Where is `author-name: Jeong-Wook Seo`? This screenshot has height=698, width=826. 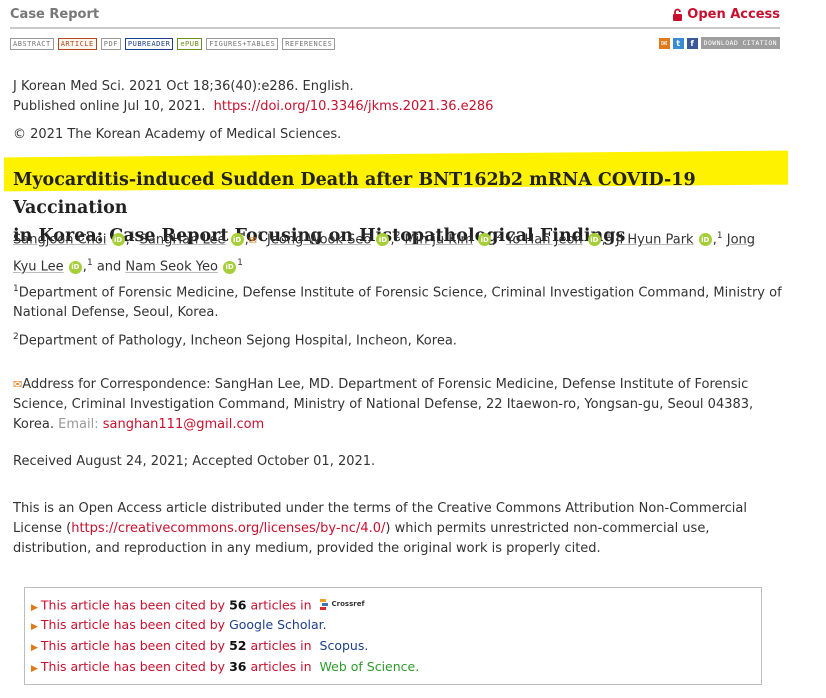
author-name: Jeong-Wook Seo is located at coordinates (319, 239).